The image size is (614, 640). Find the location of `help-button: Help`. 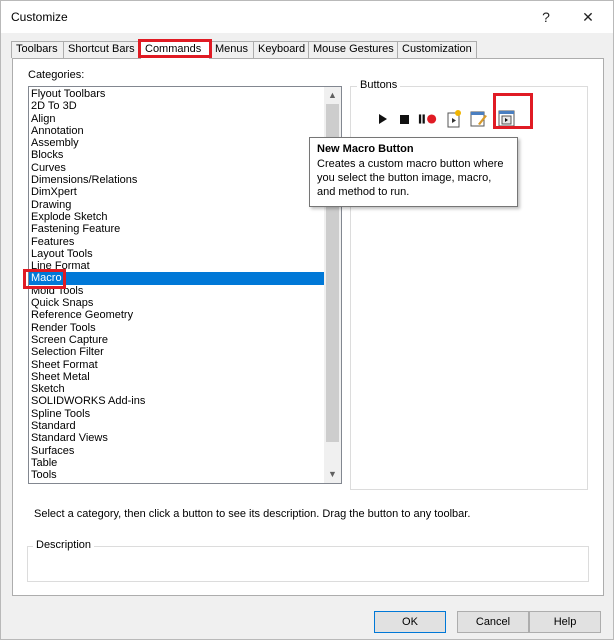

help-button: Help is located at coordinates (565, 622).